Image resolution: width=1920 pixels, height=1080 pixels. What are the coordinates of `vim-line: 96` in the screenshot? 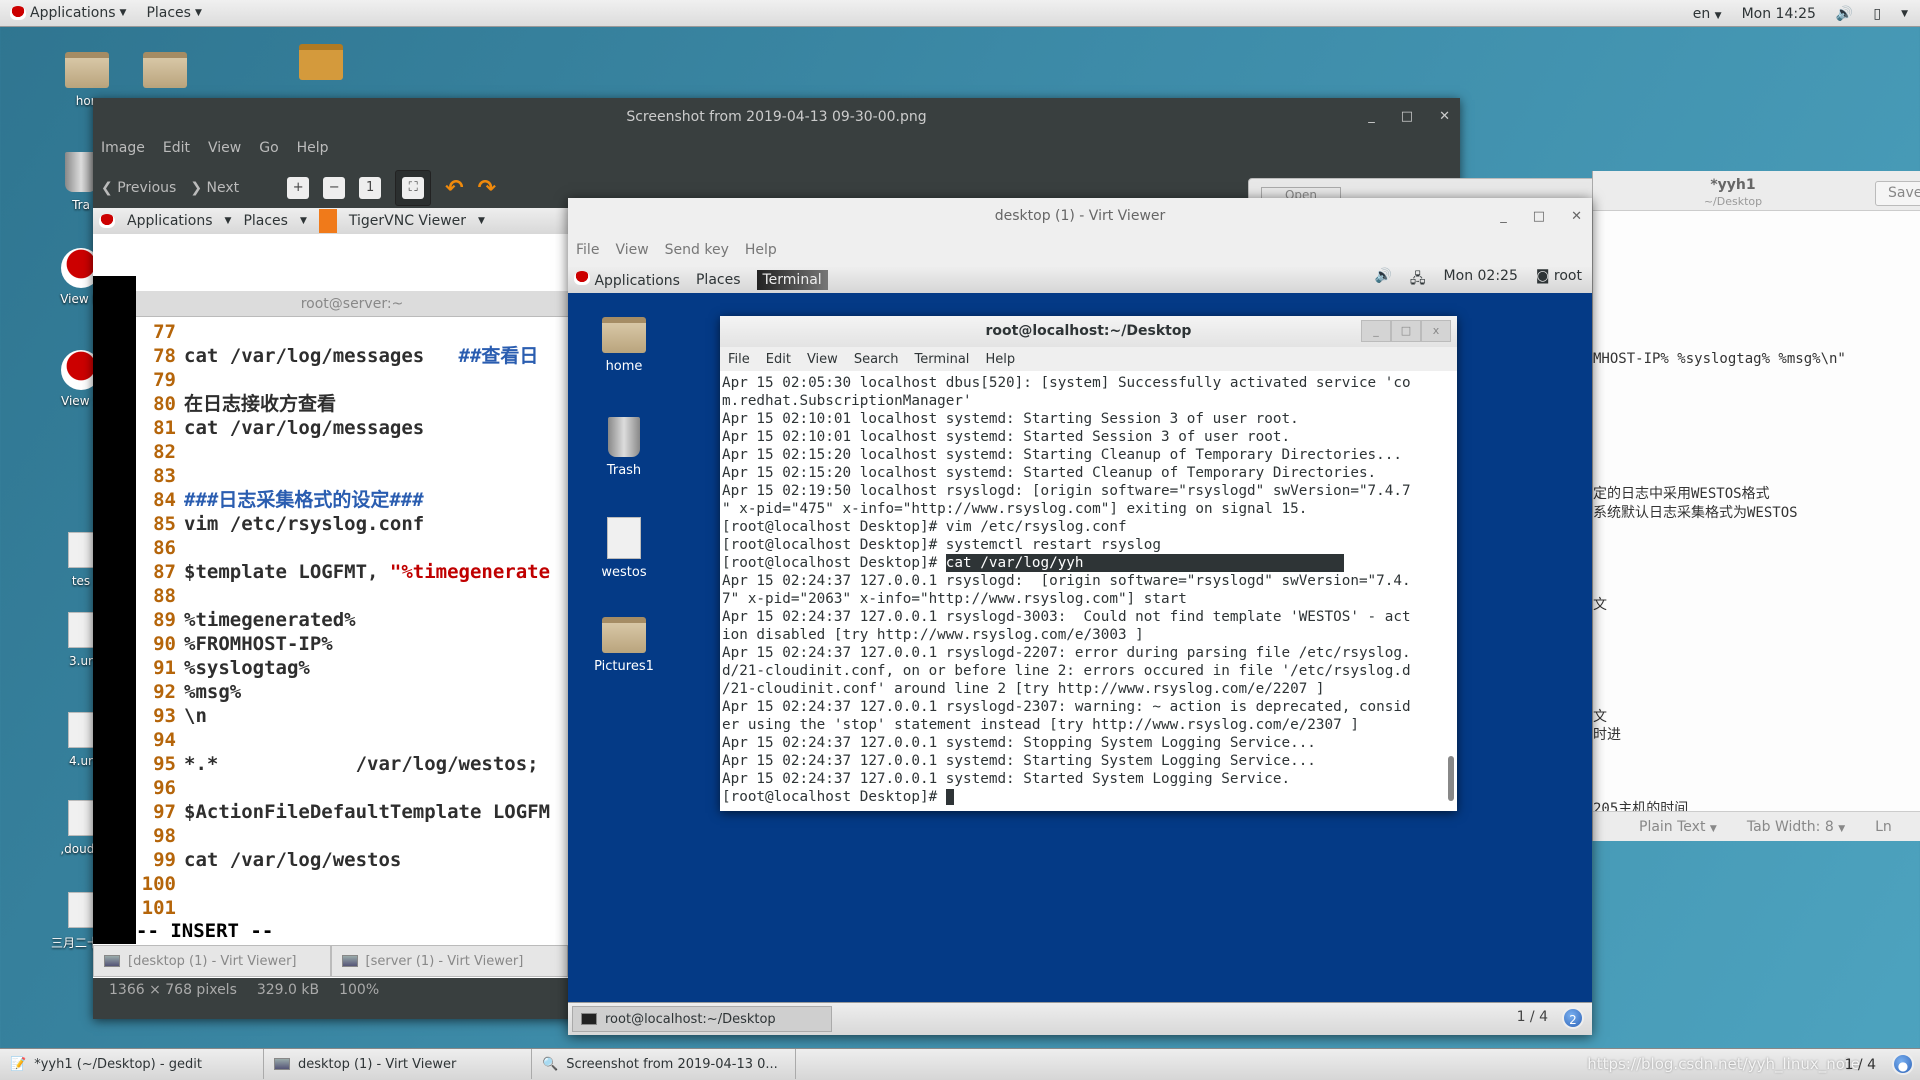 It's located at (352, 788).